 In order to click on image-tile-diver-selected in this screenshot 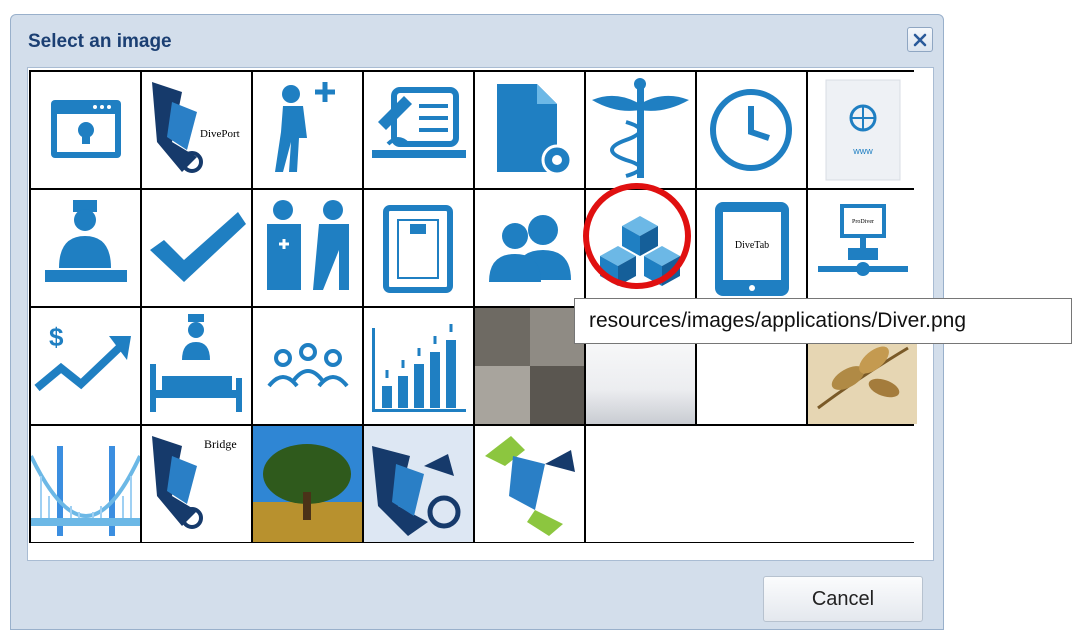, I will do `click(418, 484)`.